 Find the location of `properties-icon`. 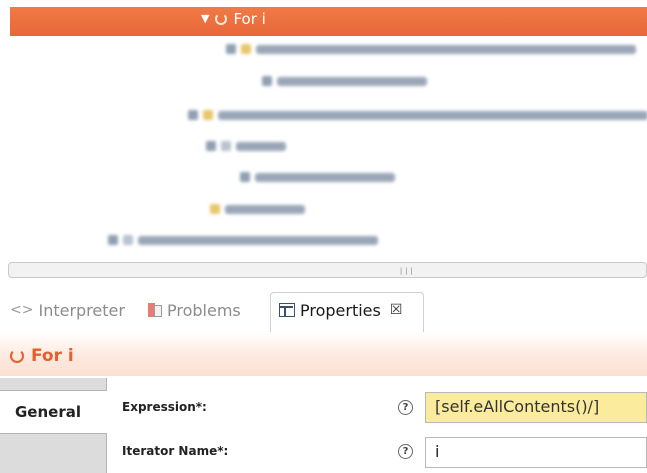

properties-icon is located at coordinates (287, 310).